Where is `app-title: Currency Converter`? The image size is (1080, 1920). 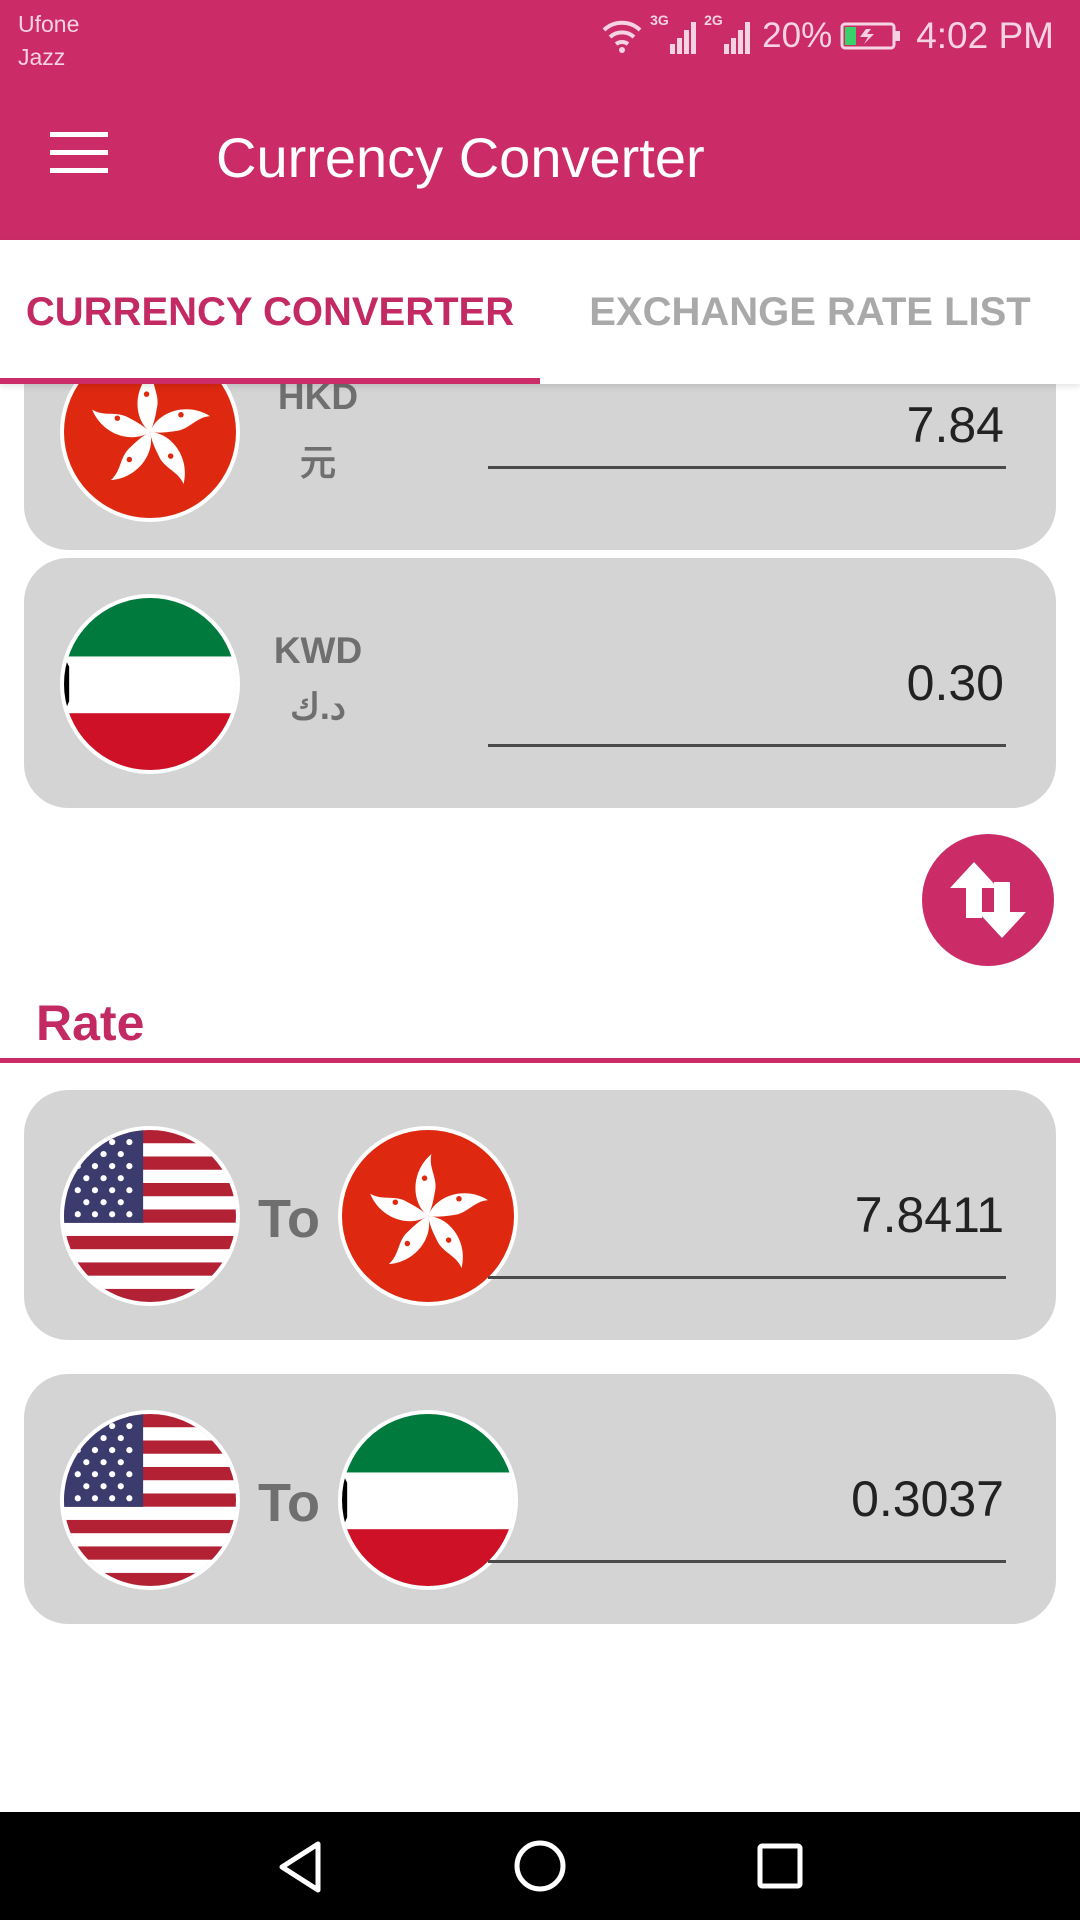
app-title: Currency Converter is located at coordinates (460, 157).